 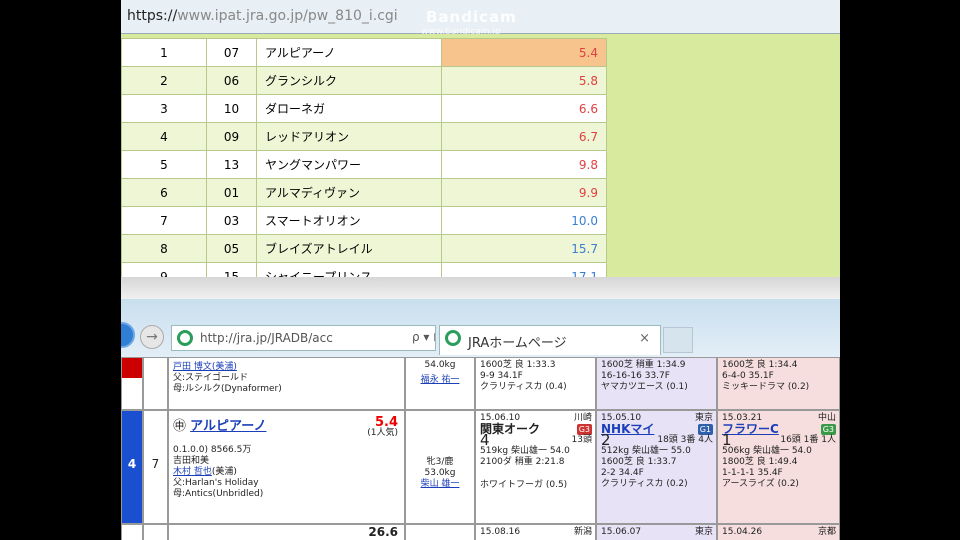 What do you see at coordinates (471, 17) in the screenshot?
I see `bandicam-watermark: Bandicam` at bounding box center [471, 17].